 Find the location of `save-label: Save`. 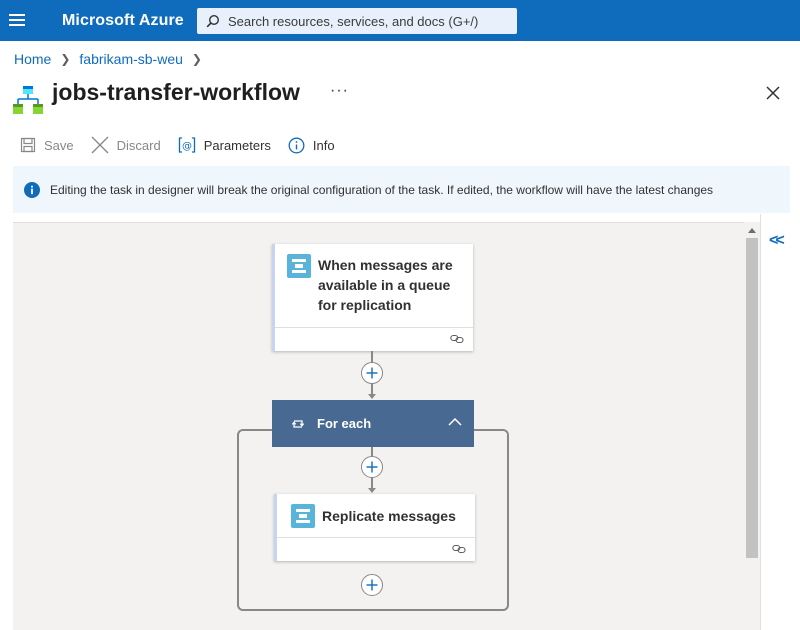

save-label: Save is located at coordinates (59, 145).